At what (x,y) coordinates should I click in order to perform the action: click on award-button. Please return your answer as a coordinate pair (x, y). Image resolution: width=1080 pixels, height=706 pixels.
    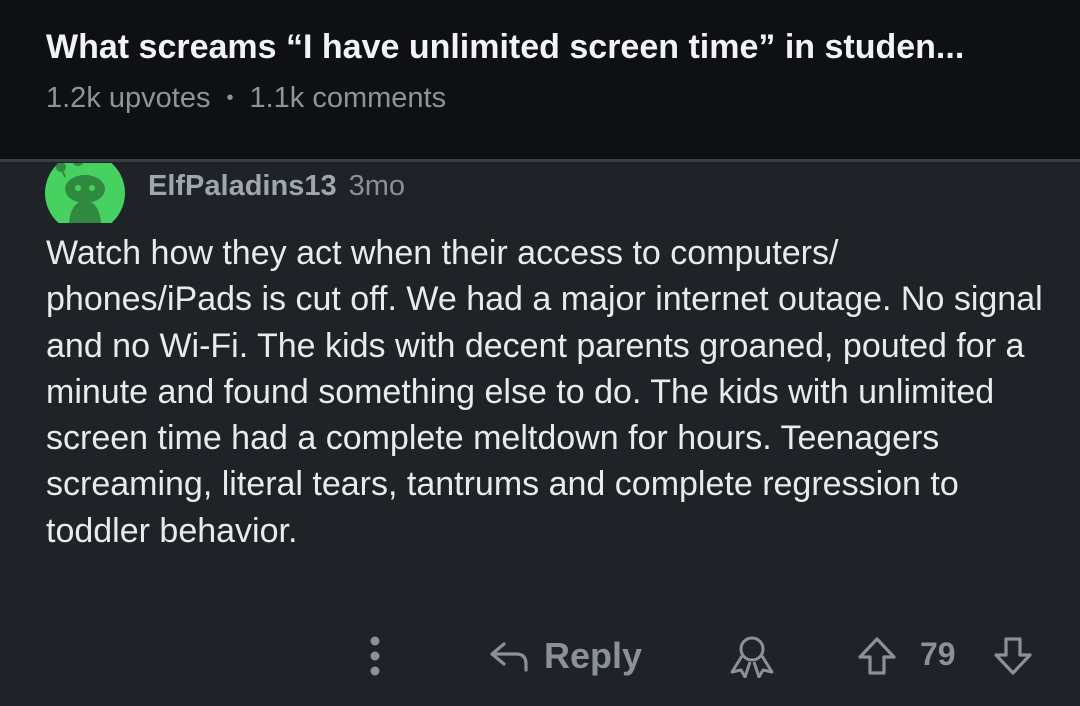
    Looking at the image, I should click on (752, 656).